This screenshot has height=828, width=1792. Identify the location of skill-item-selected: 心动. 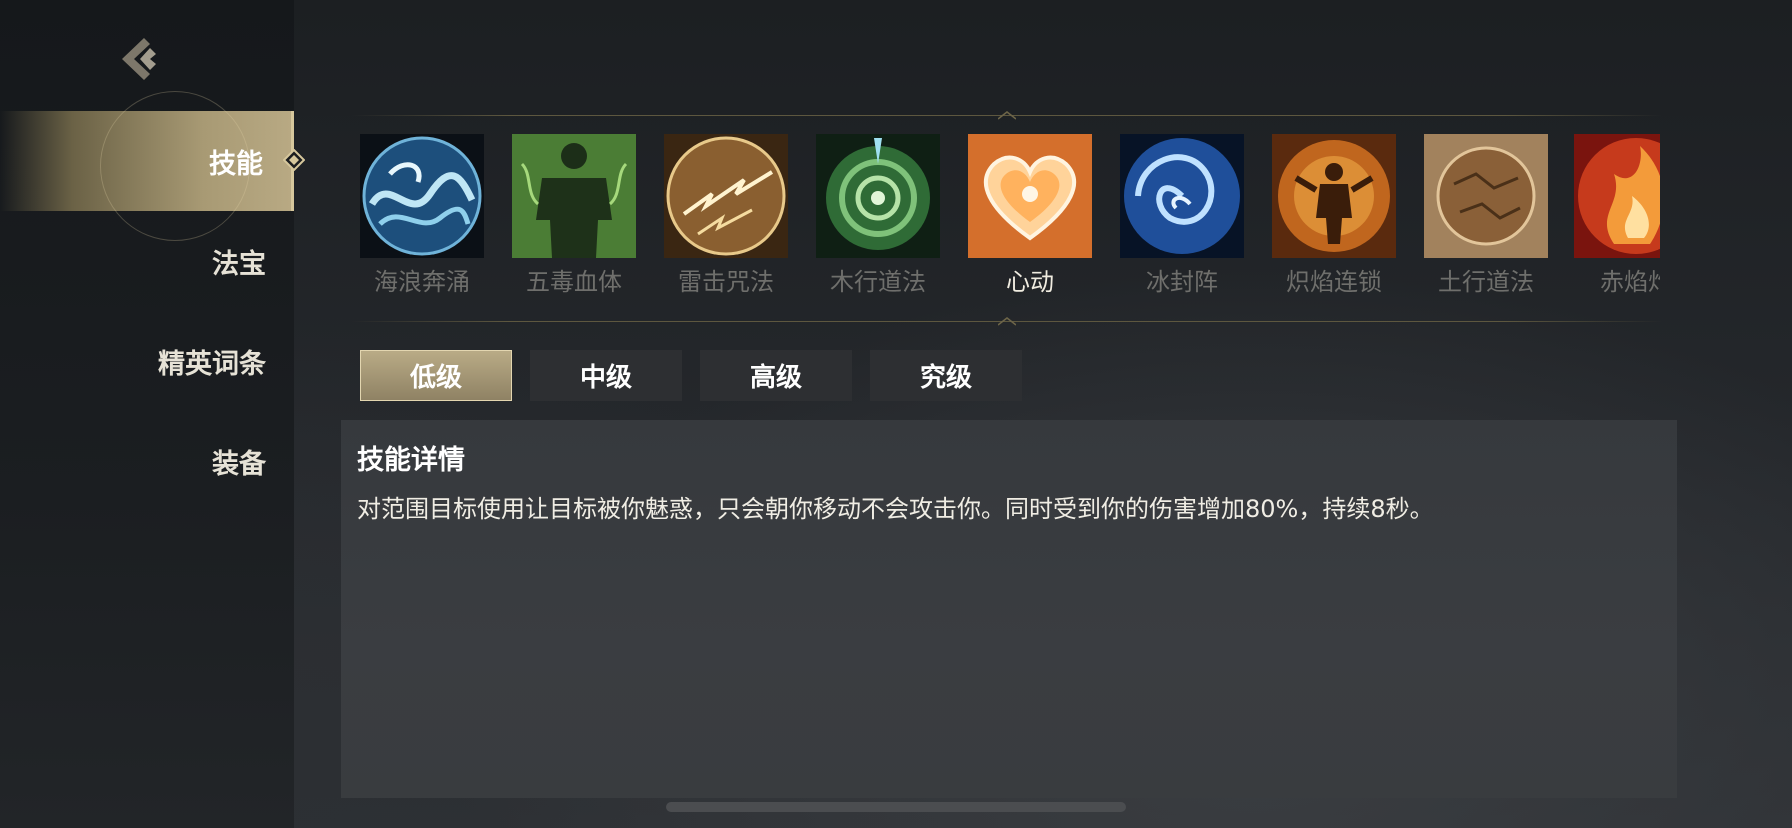
(1030, 215).